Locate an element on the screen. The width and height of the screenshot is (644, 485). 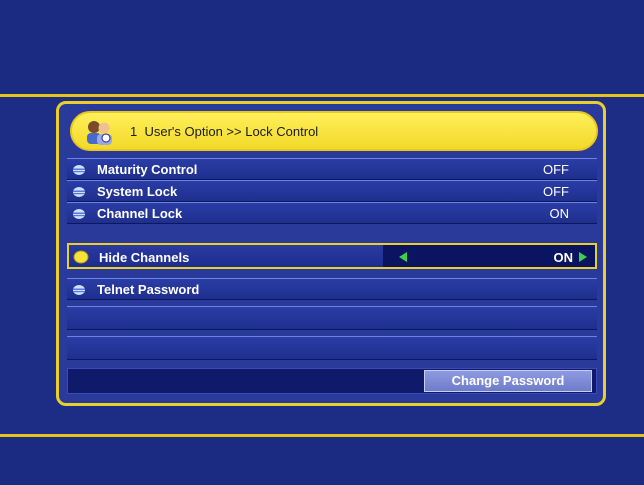
title-bar: 1 User's Option >> Lock Control is located at coordinates (334, 131).